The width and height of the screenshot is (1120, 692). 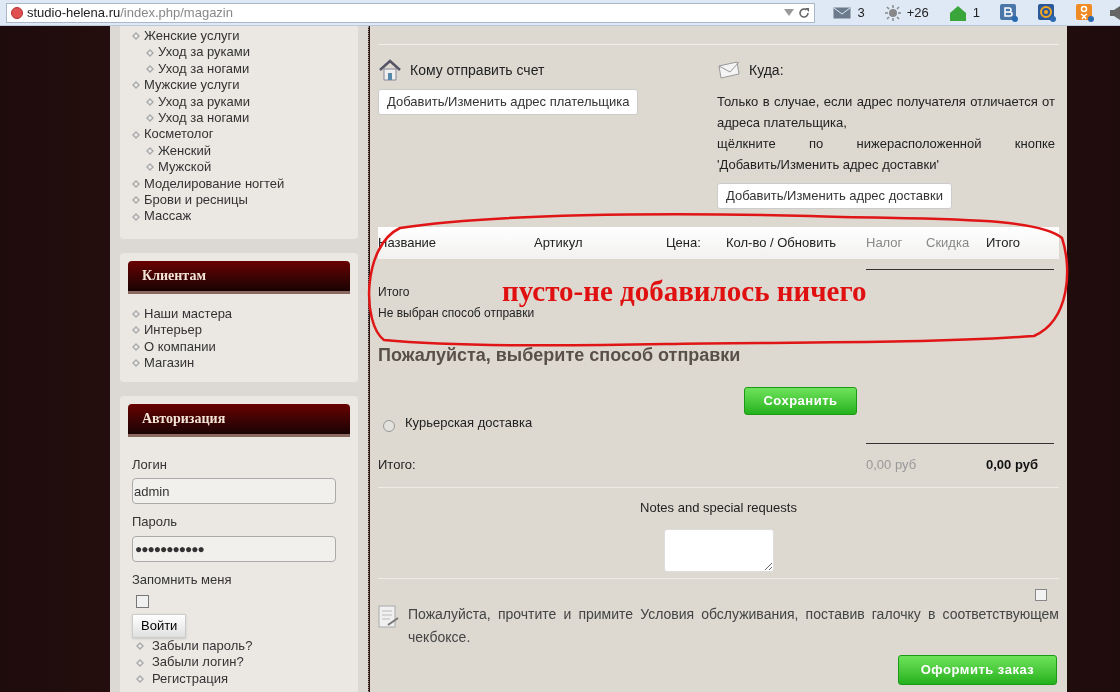 I want to click on login-button: Войти, so click(x=159, y=626).